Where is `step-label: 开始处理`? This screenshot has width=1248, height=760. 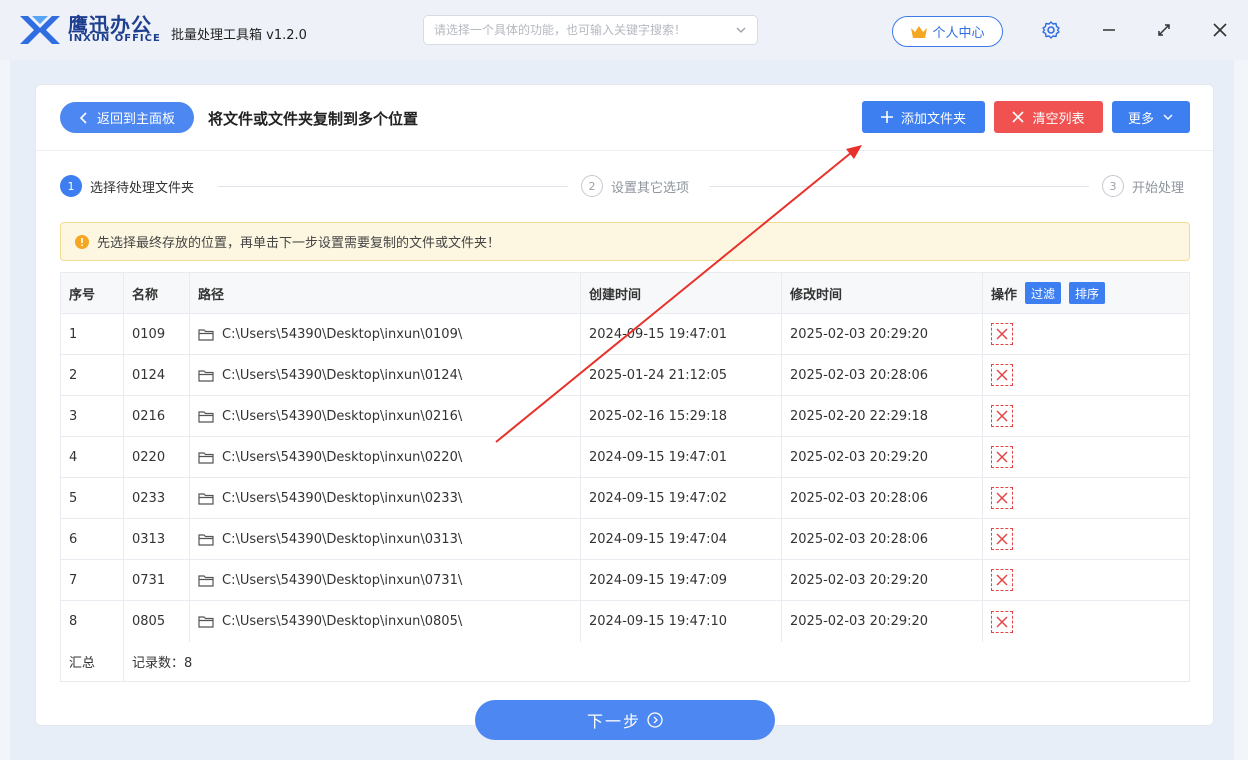
step-label: 开始处理 is located at coordinates (1158, 188).